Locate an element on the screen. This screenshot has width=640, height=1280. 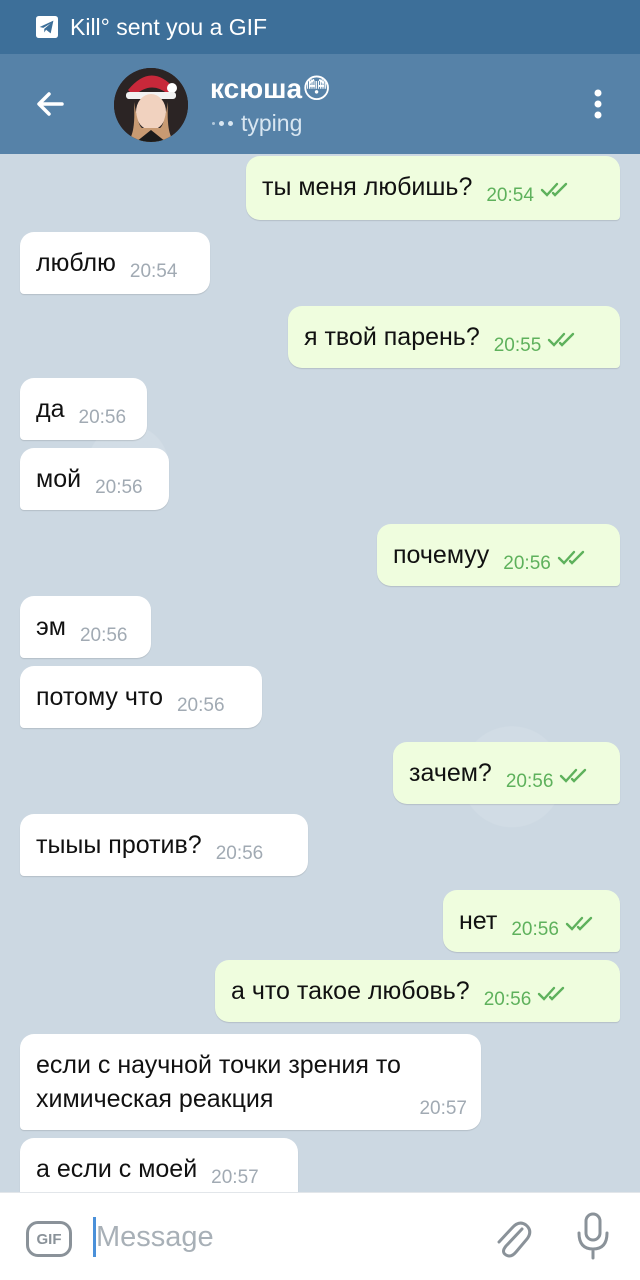
message-bubble-incoming: эм 20:56 is located at coordinates (85, 627).